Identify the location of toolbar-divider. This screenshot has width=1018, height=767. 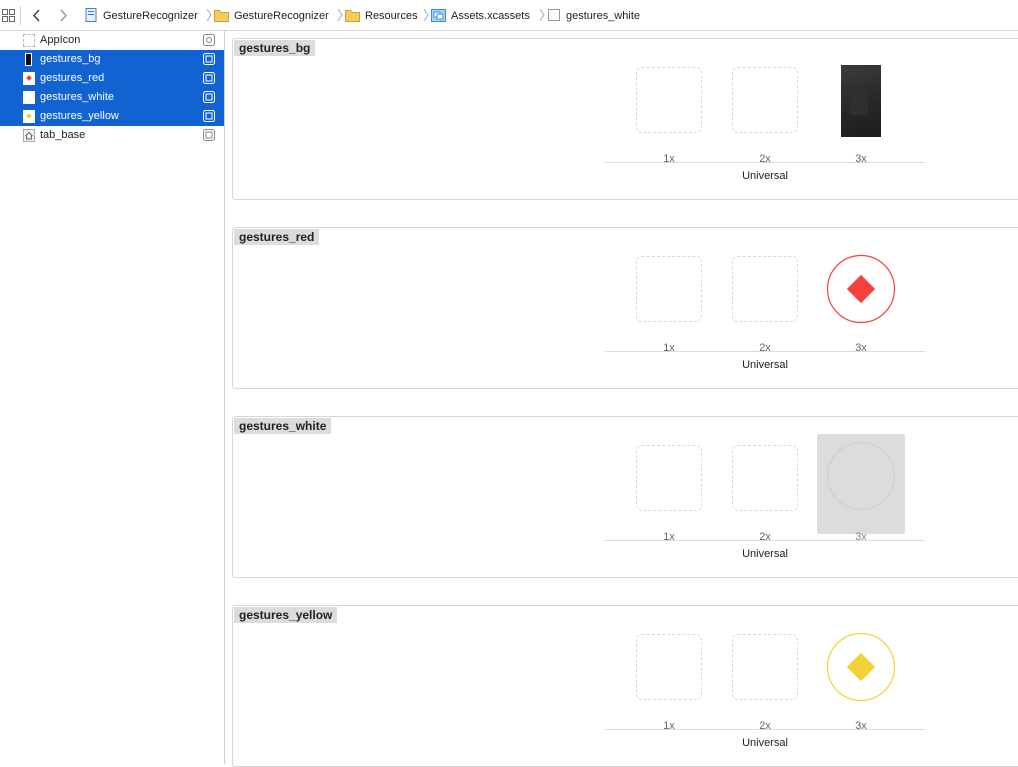
(20, 15).